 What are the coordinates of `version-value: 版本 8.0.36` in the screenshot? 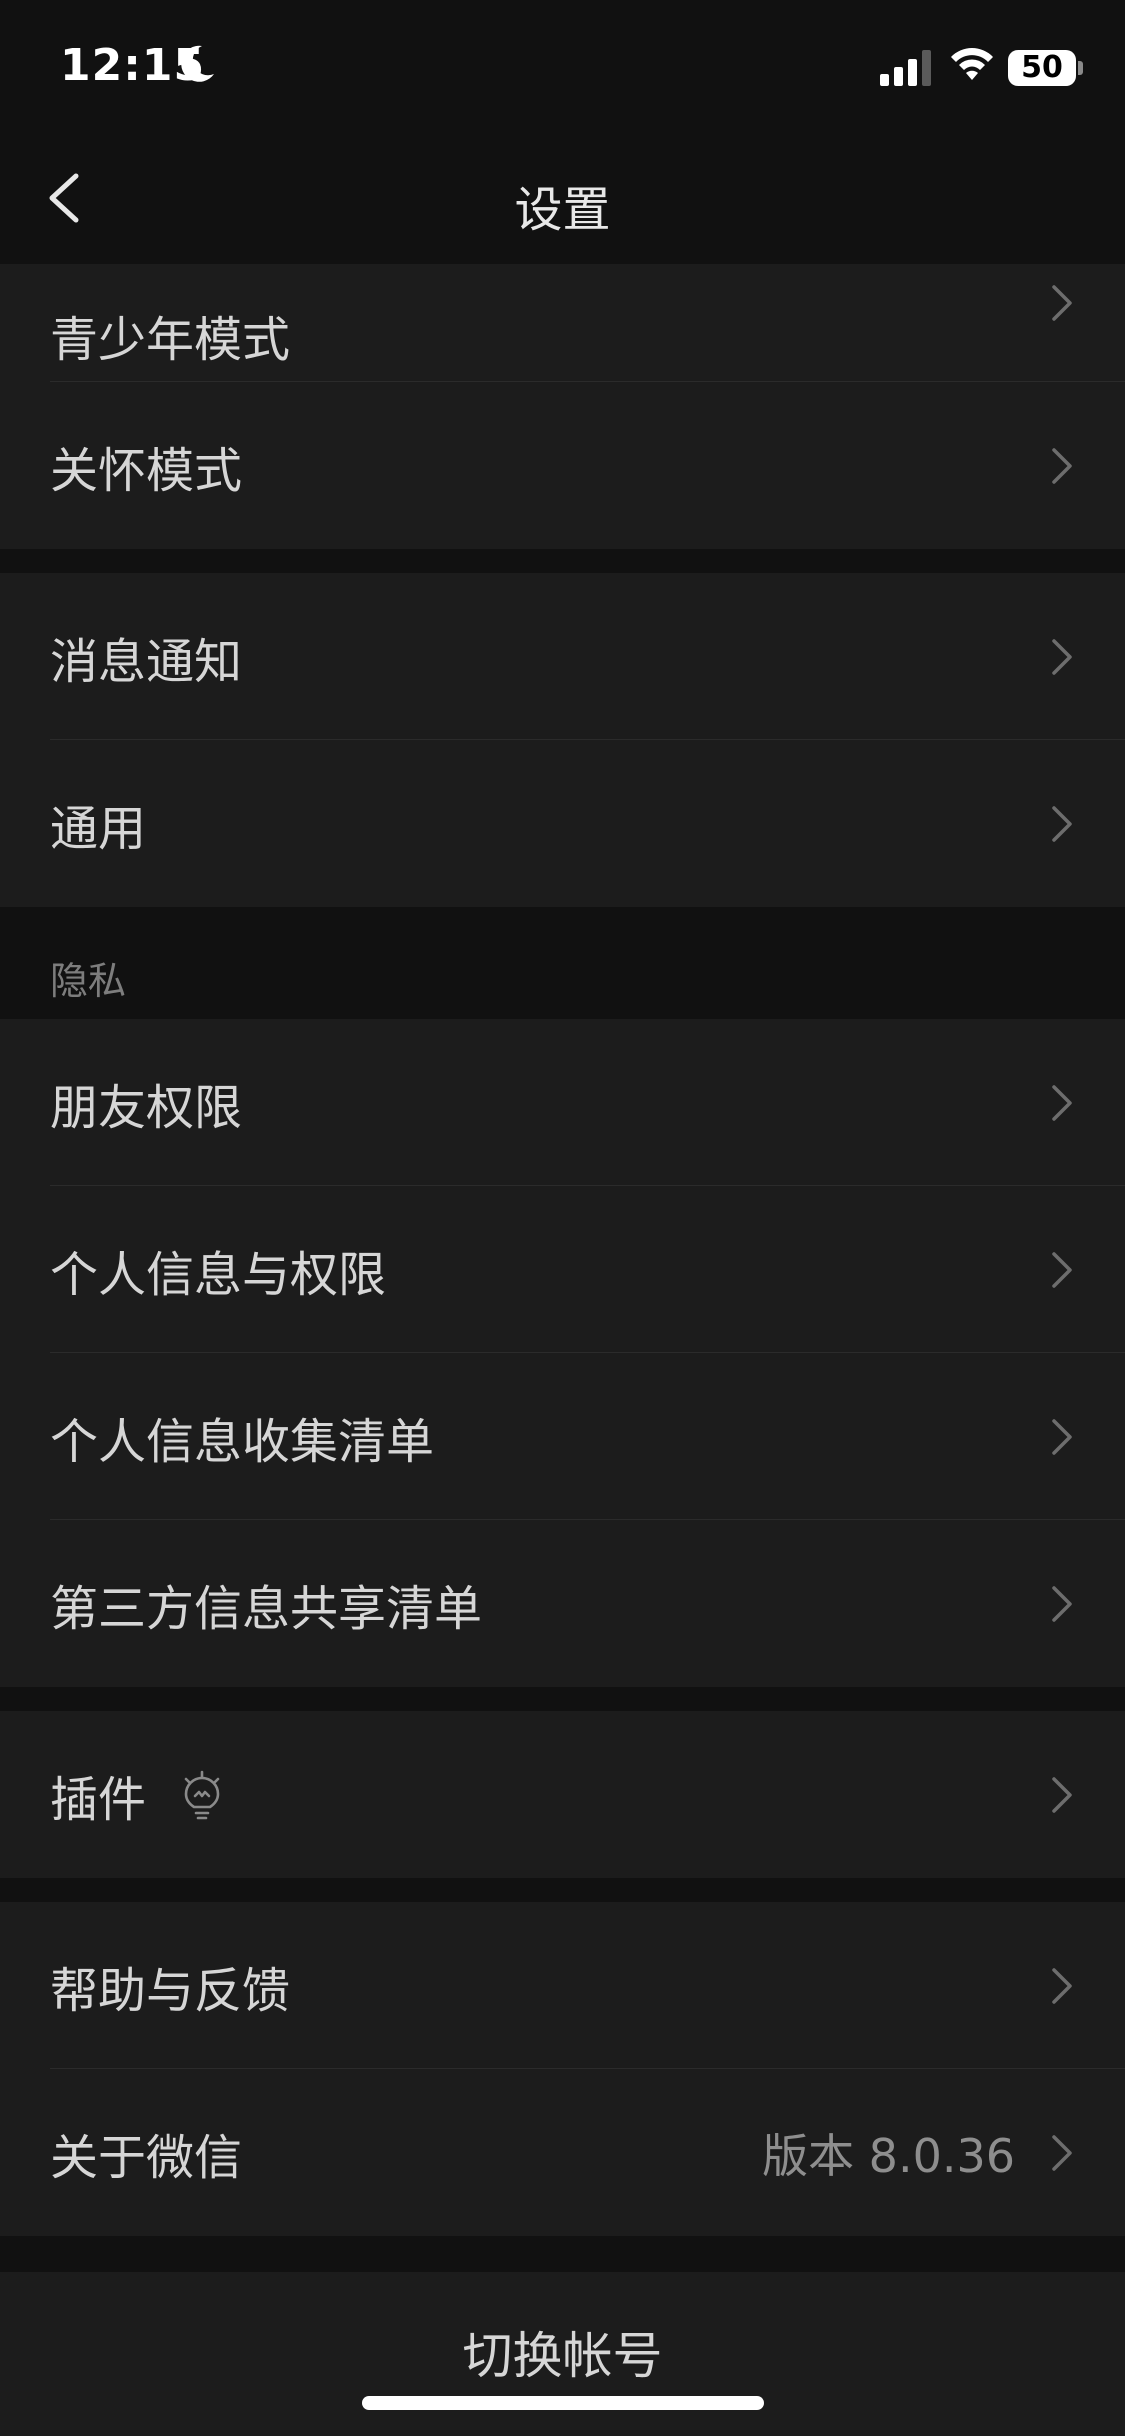 It's located at (888, 2155).